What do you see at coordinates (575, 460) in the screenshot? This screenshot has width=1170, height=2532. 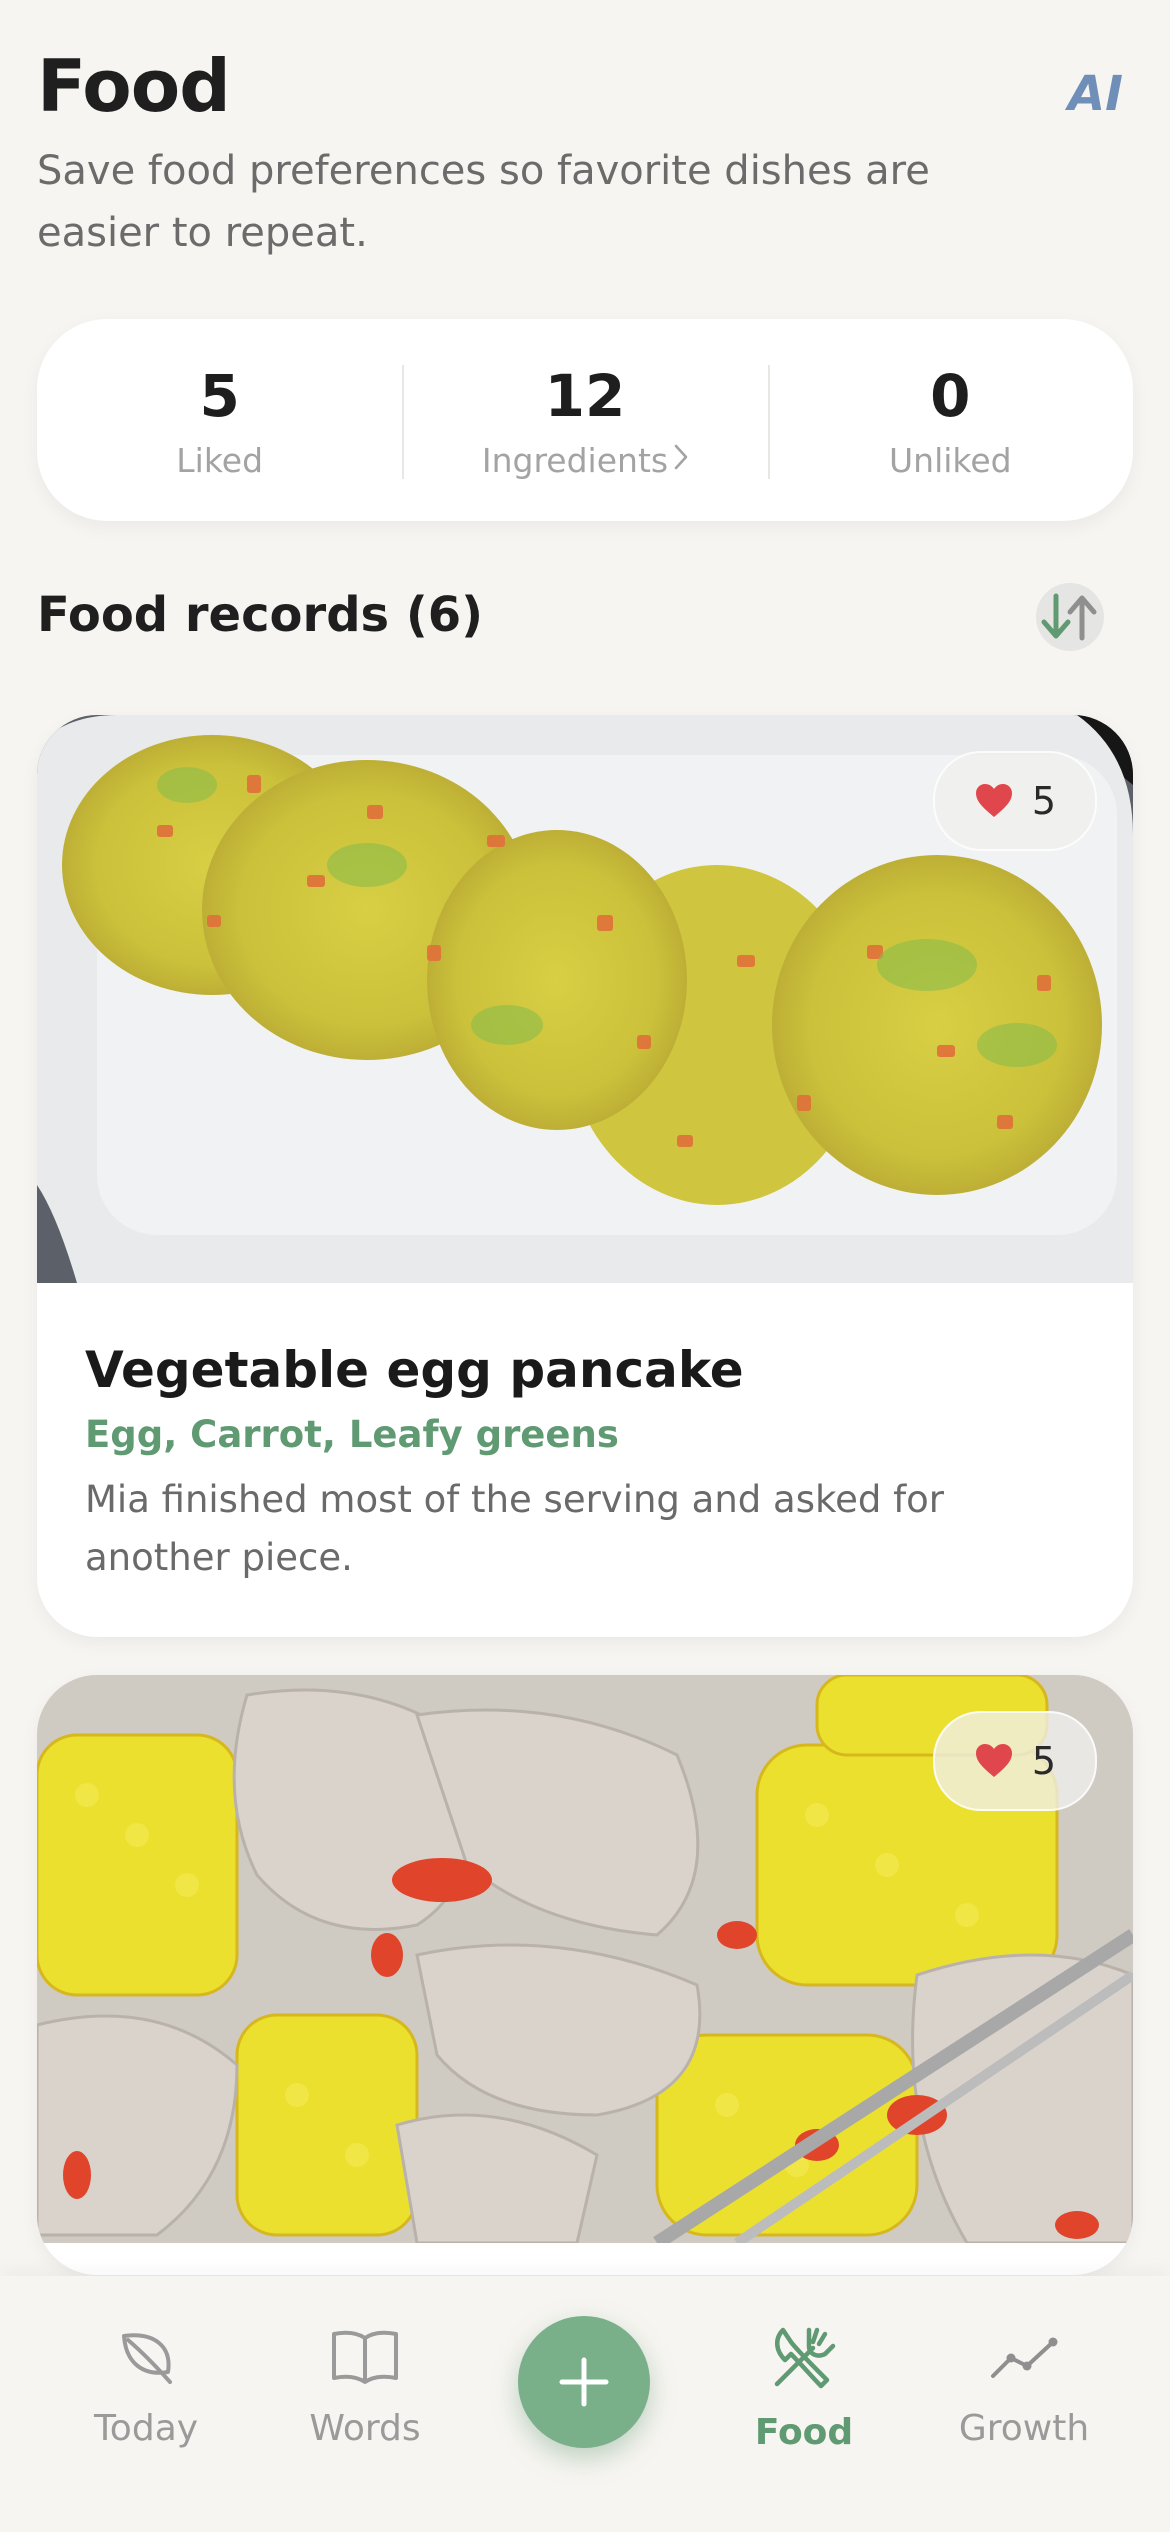 I see `ingredients-label: Ingredients` at bounding box center [575, 460].